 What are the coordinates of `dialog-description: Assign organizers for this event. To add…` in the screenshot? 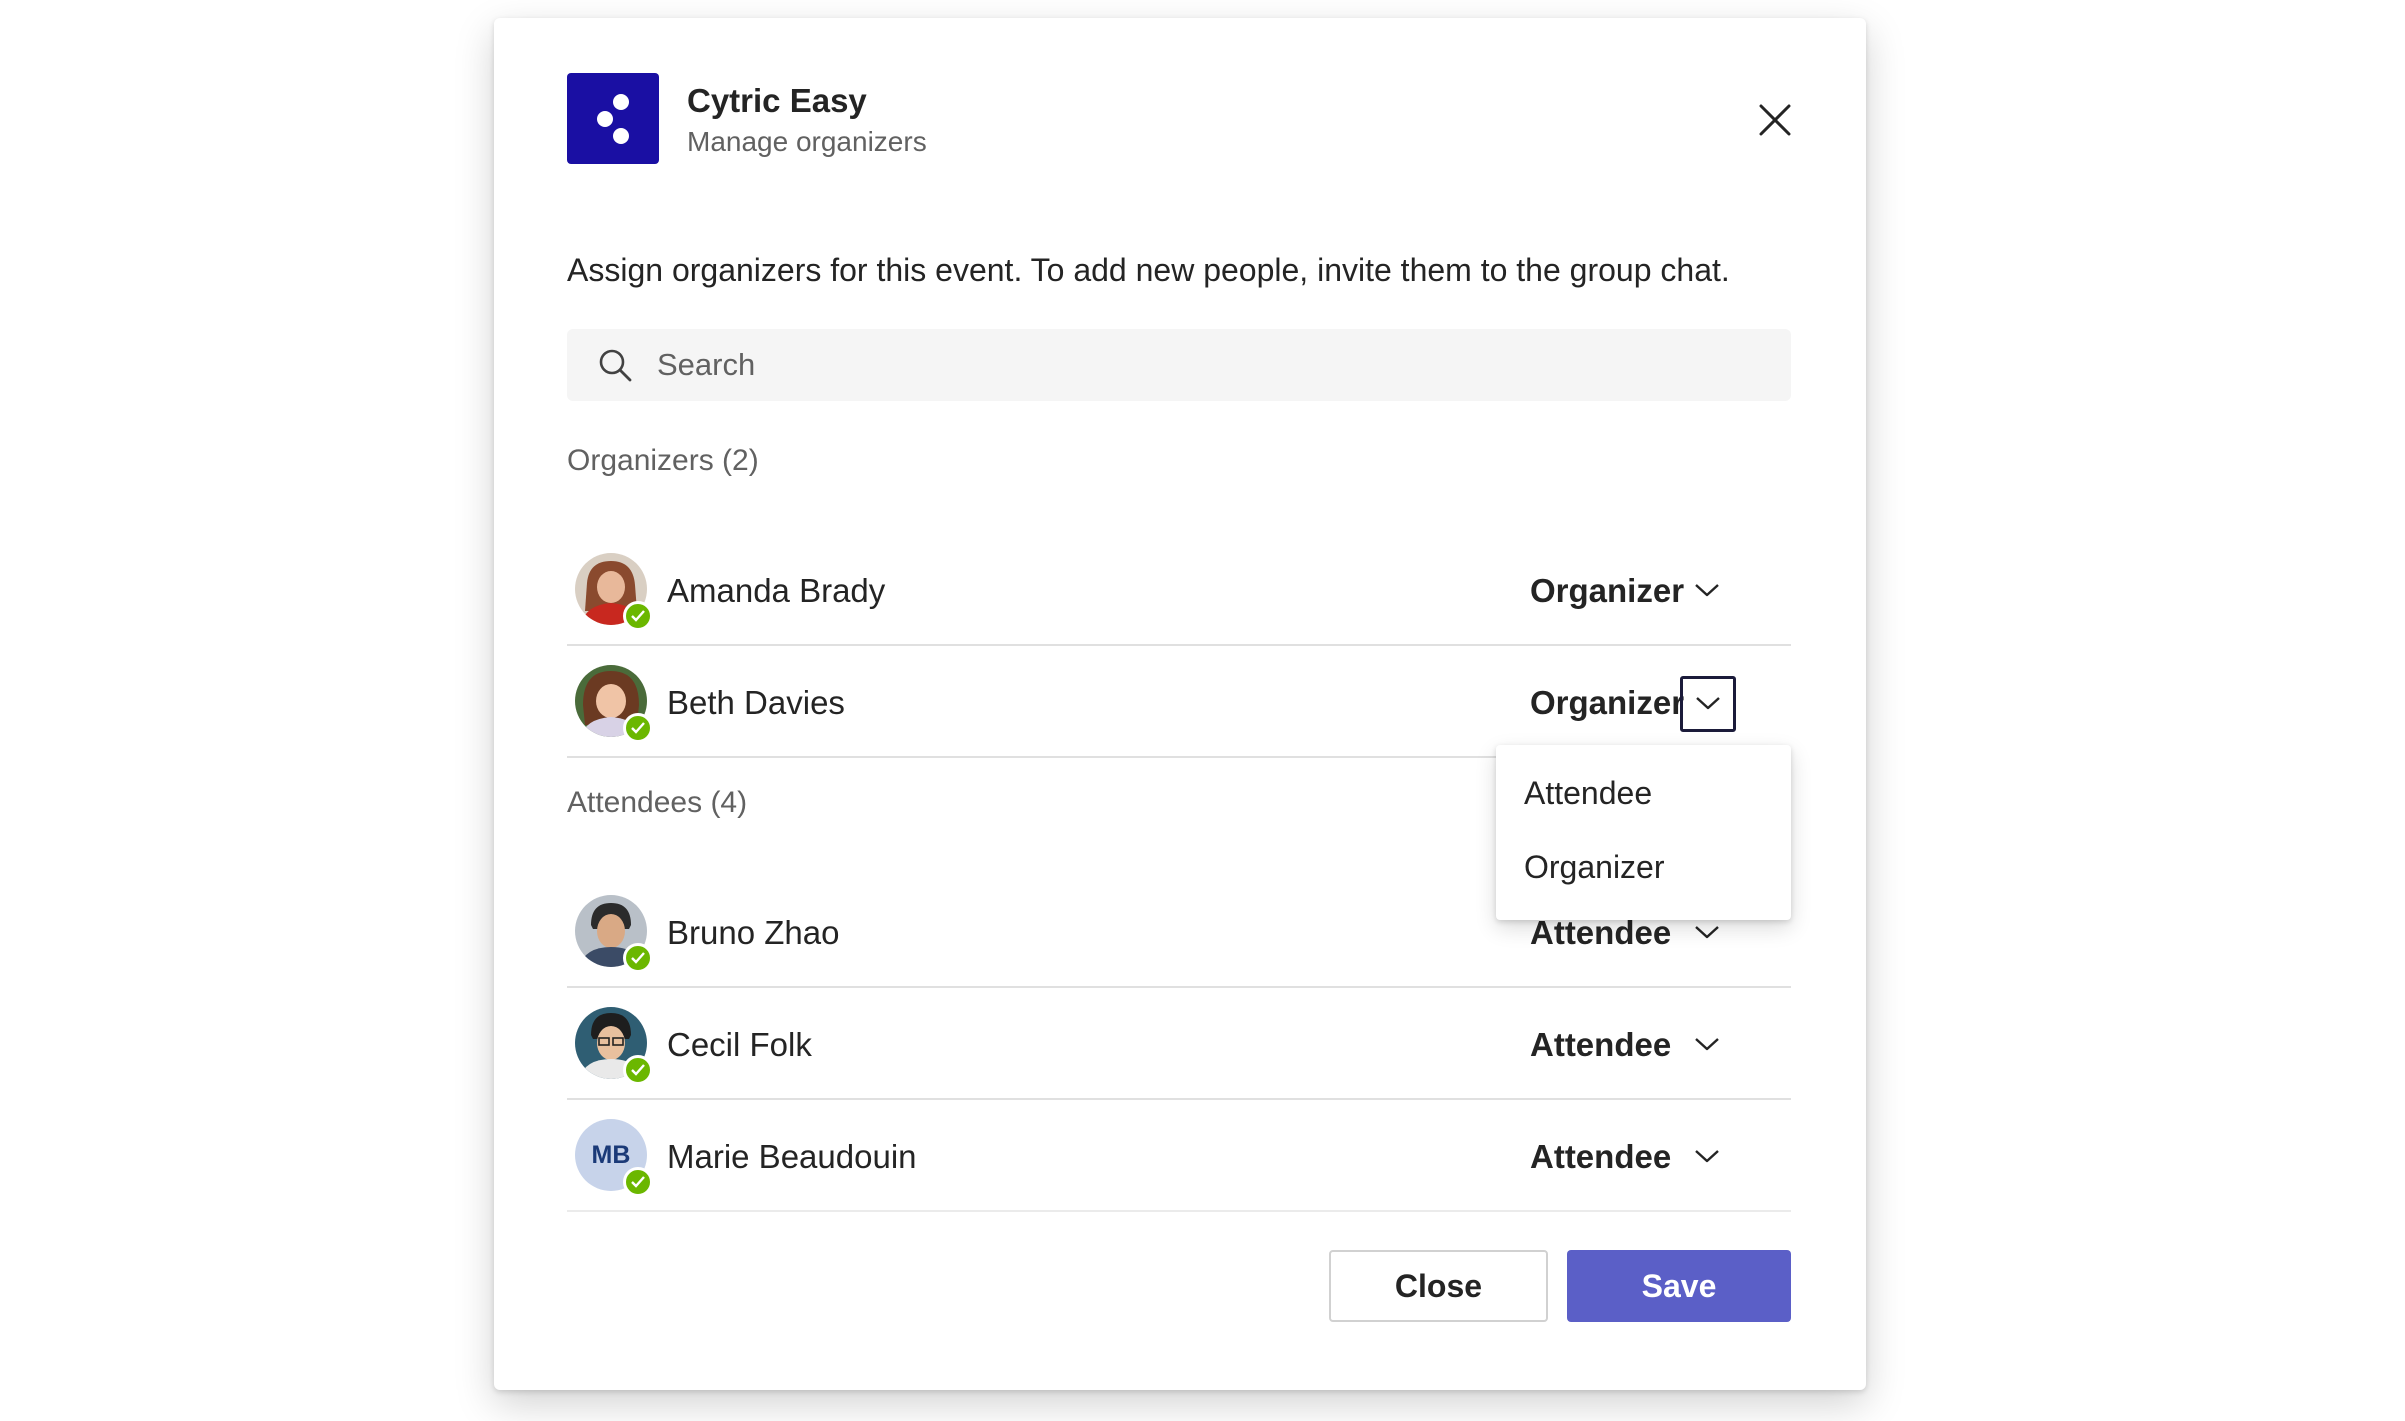 It's located at (1148, 270).